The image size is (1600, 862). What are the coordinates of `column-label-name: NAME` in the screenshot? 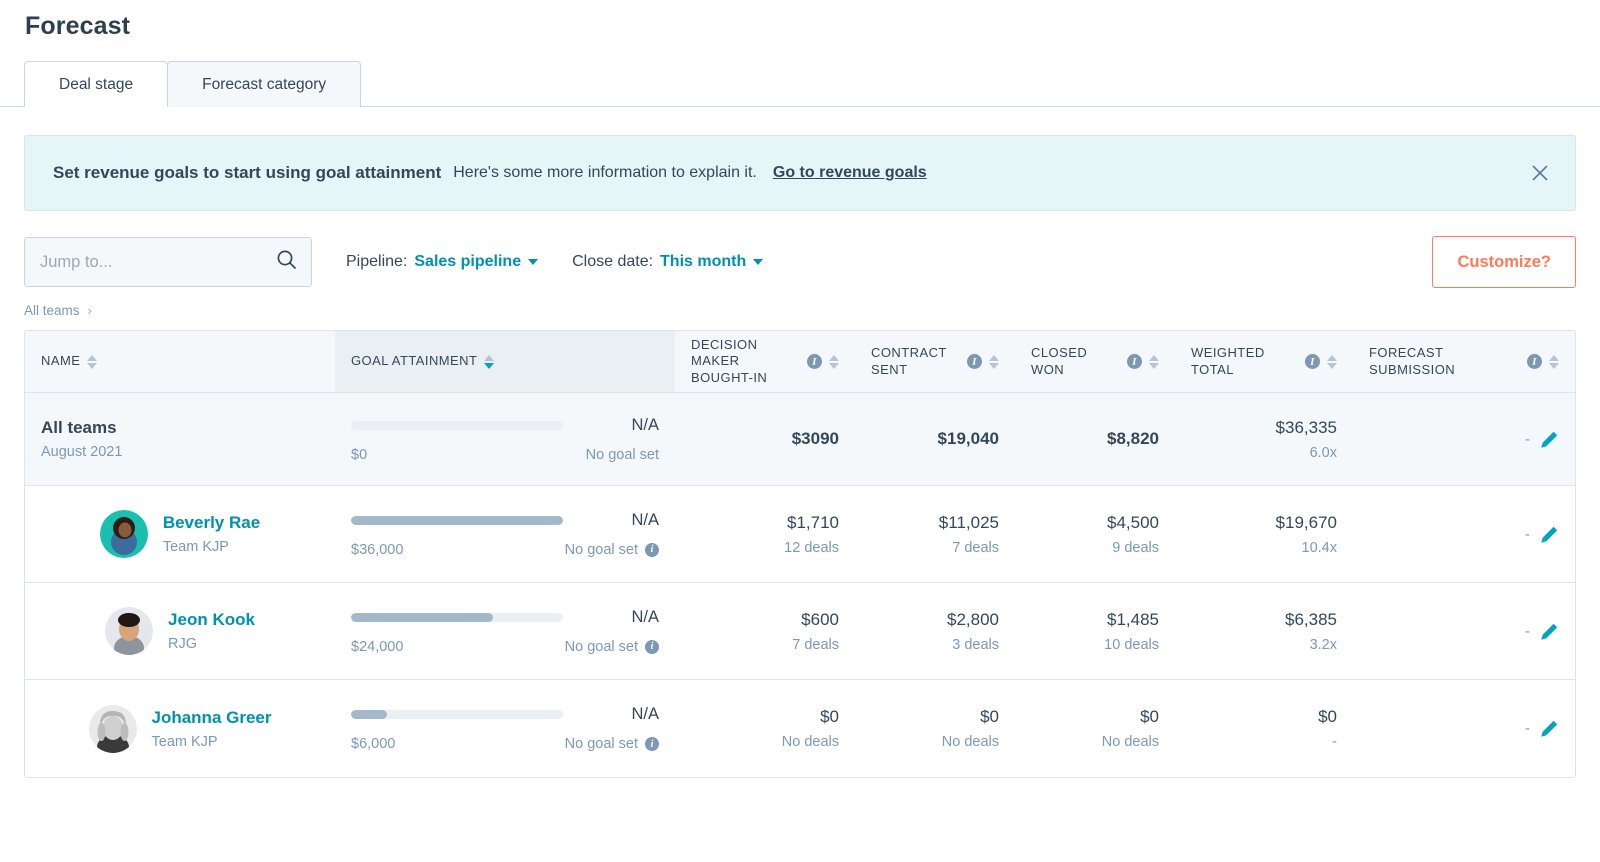 It's located at (61, 361).